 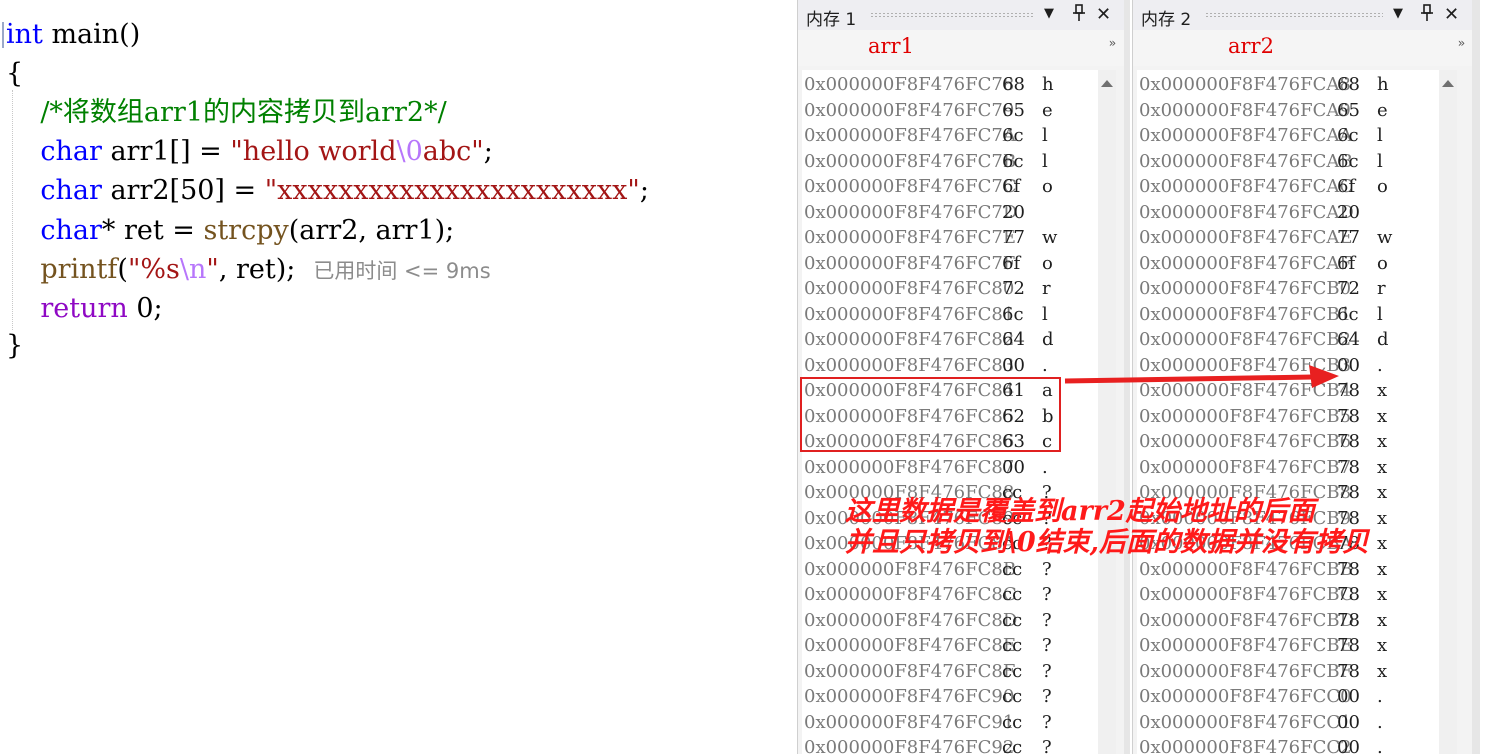 I want to click on code-line: return 0;, so click(x=84, y=308).